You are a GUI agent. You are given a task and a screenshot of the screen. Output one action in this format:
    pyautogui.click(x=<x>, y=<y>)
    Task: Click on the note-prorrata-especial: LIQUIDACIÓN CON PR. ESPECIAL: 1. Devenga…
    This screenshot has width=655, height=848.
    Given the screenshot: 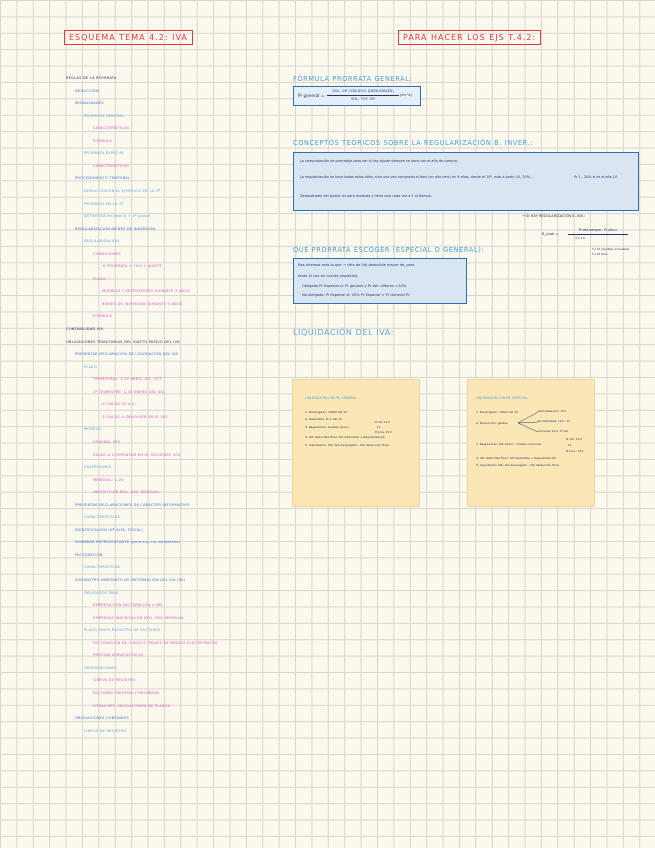 What is the action you would take?
    pyautogui.click(x=531, y=443)
    